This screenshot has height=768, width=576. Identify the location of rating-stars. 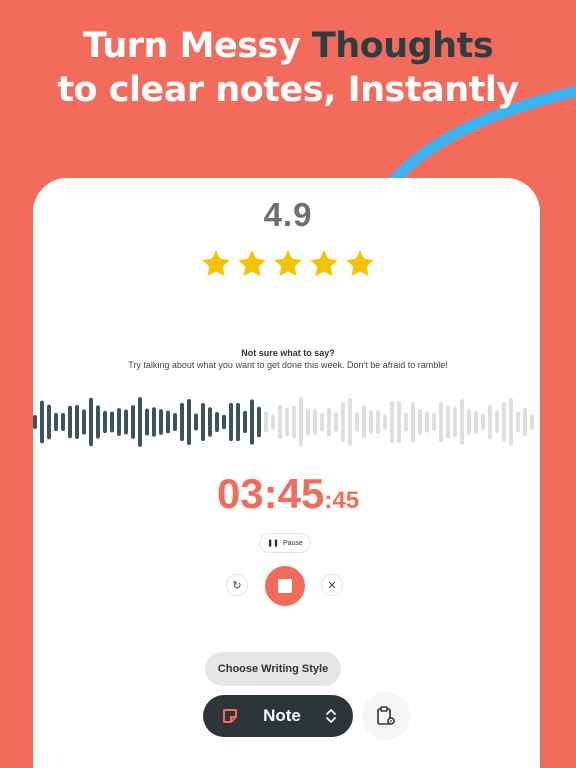
(288, 265).